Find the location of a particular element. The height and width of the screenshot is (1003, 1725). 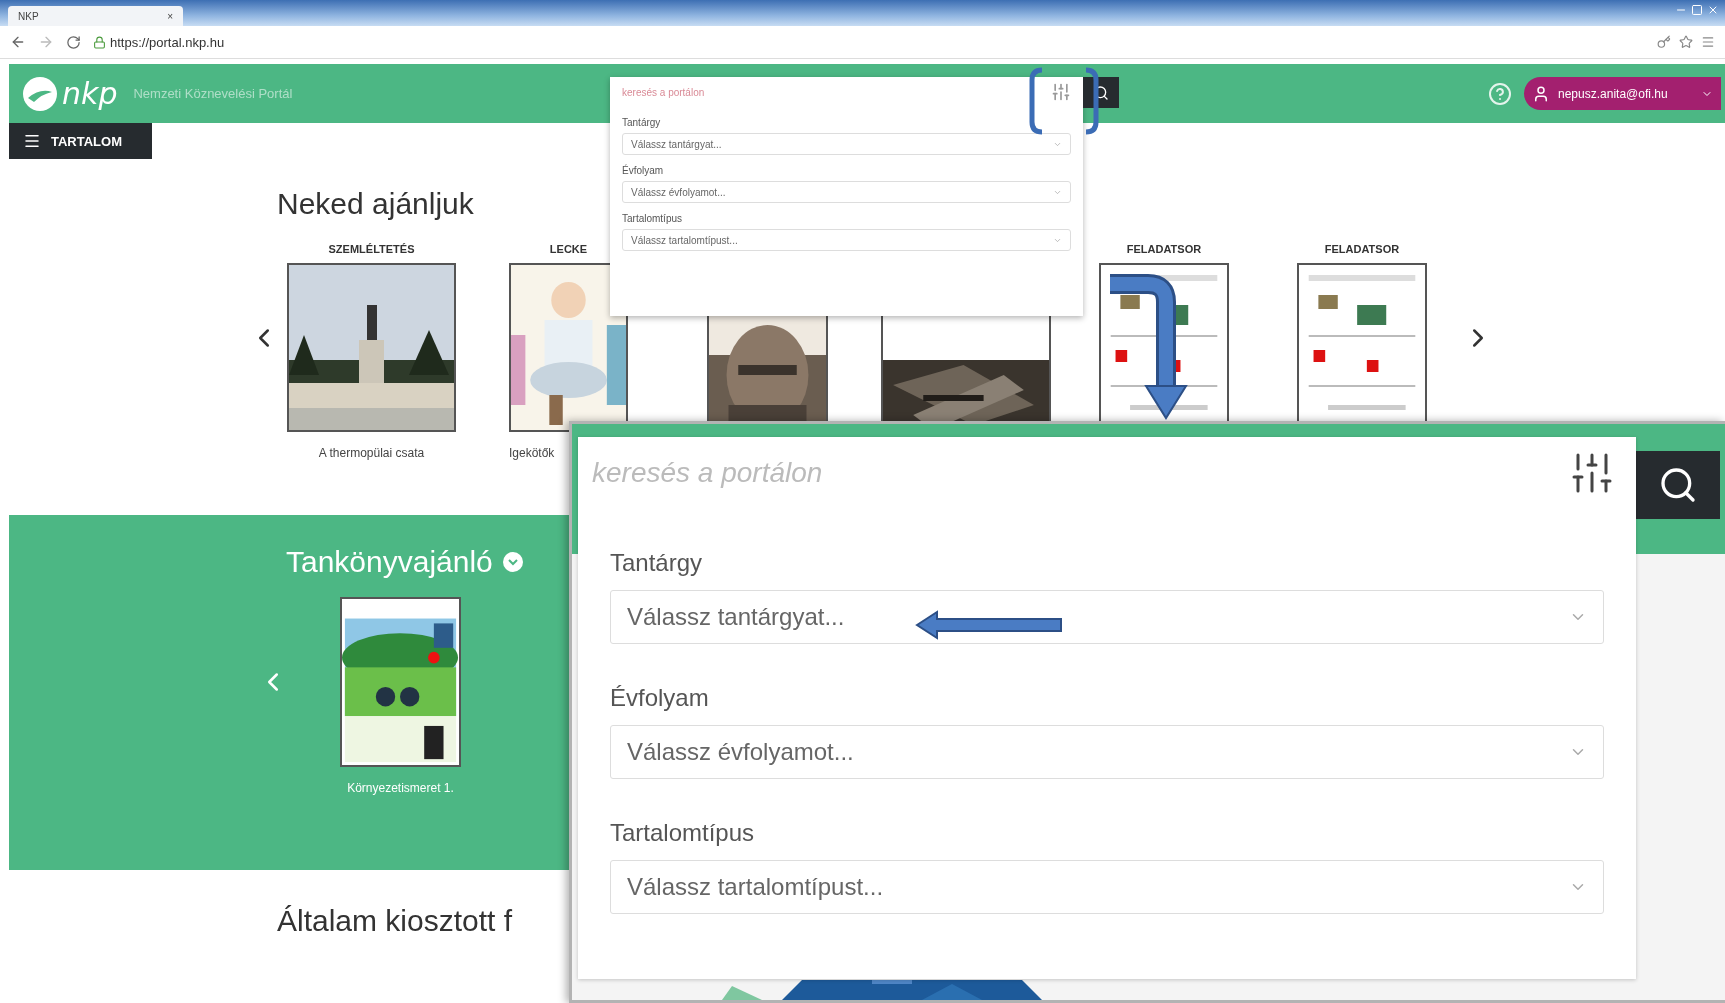

help-icon is located at coordinates (1500, 93).